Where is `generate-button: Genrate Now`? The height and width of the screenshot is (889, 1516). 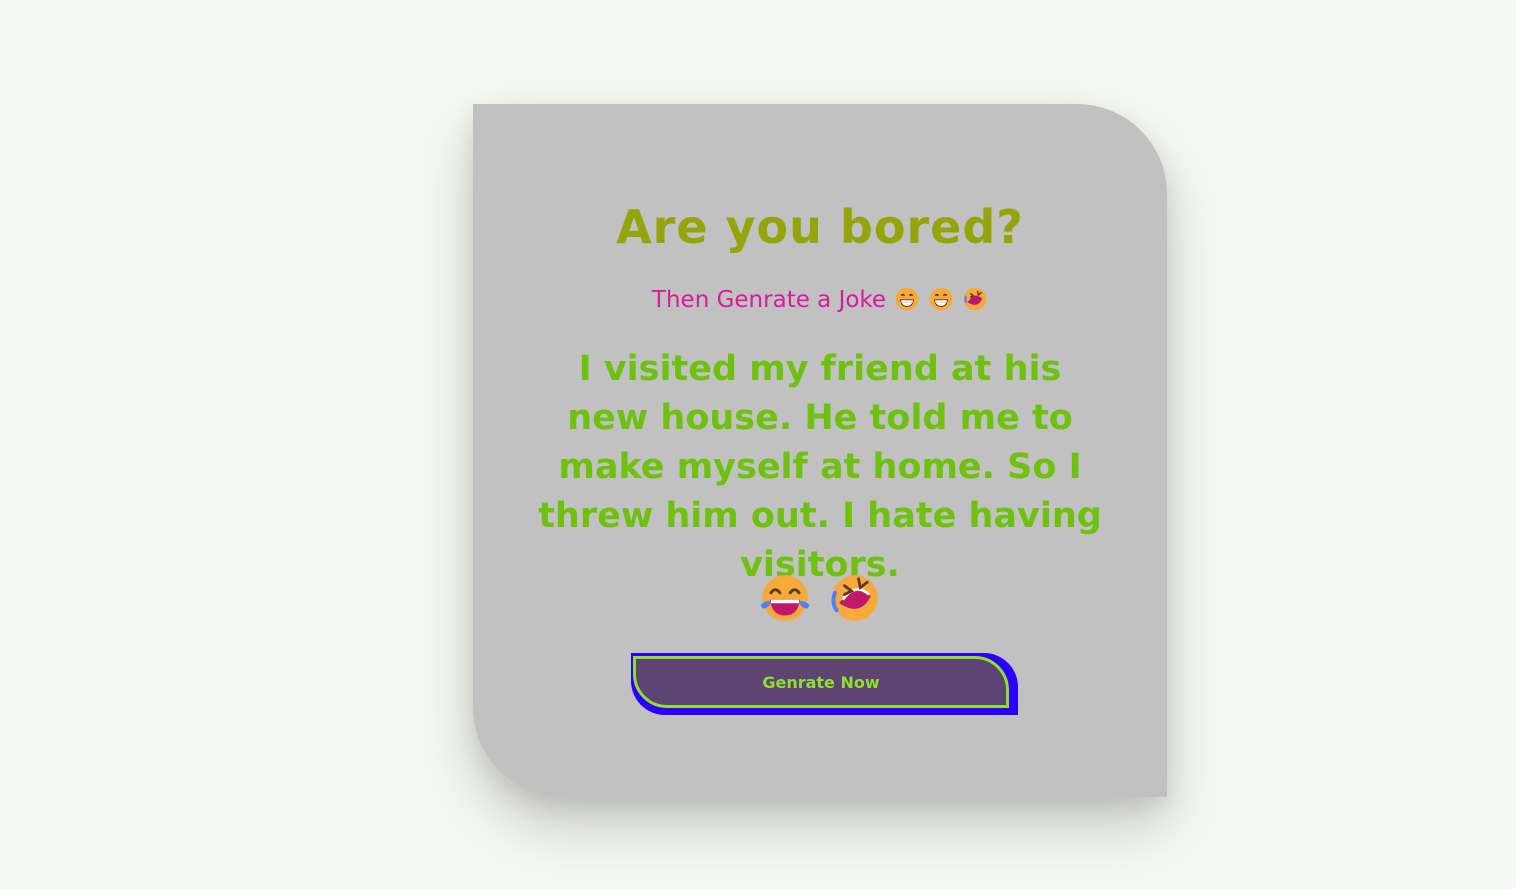
generate-button: Genrate Now is located at coordinates (821, 682).